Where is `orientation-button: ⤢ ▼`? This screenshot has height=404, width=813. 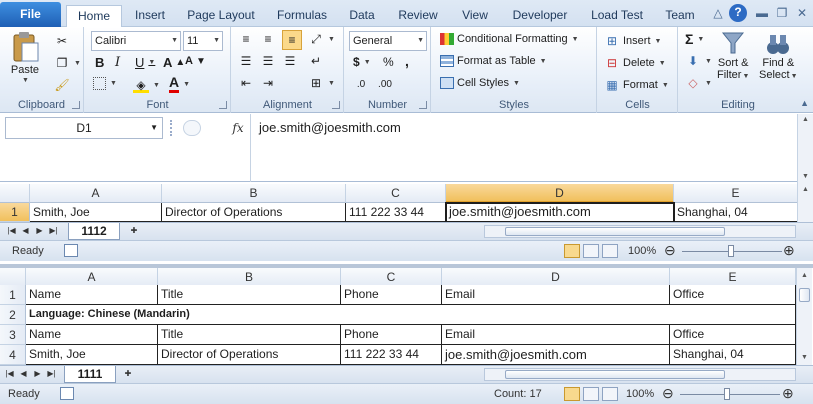
orientation-button: ⤢ ▼ is located at coordinates (321, 39).